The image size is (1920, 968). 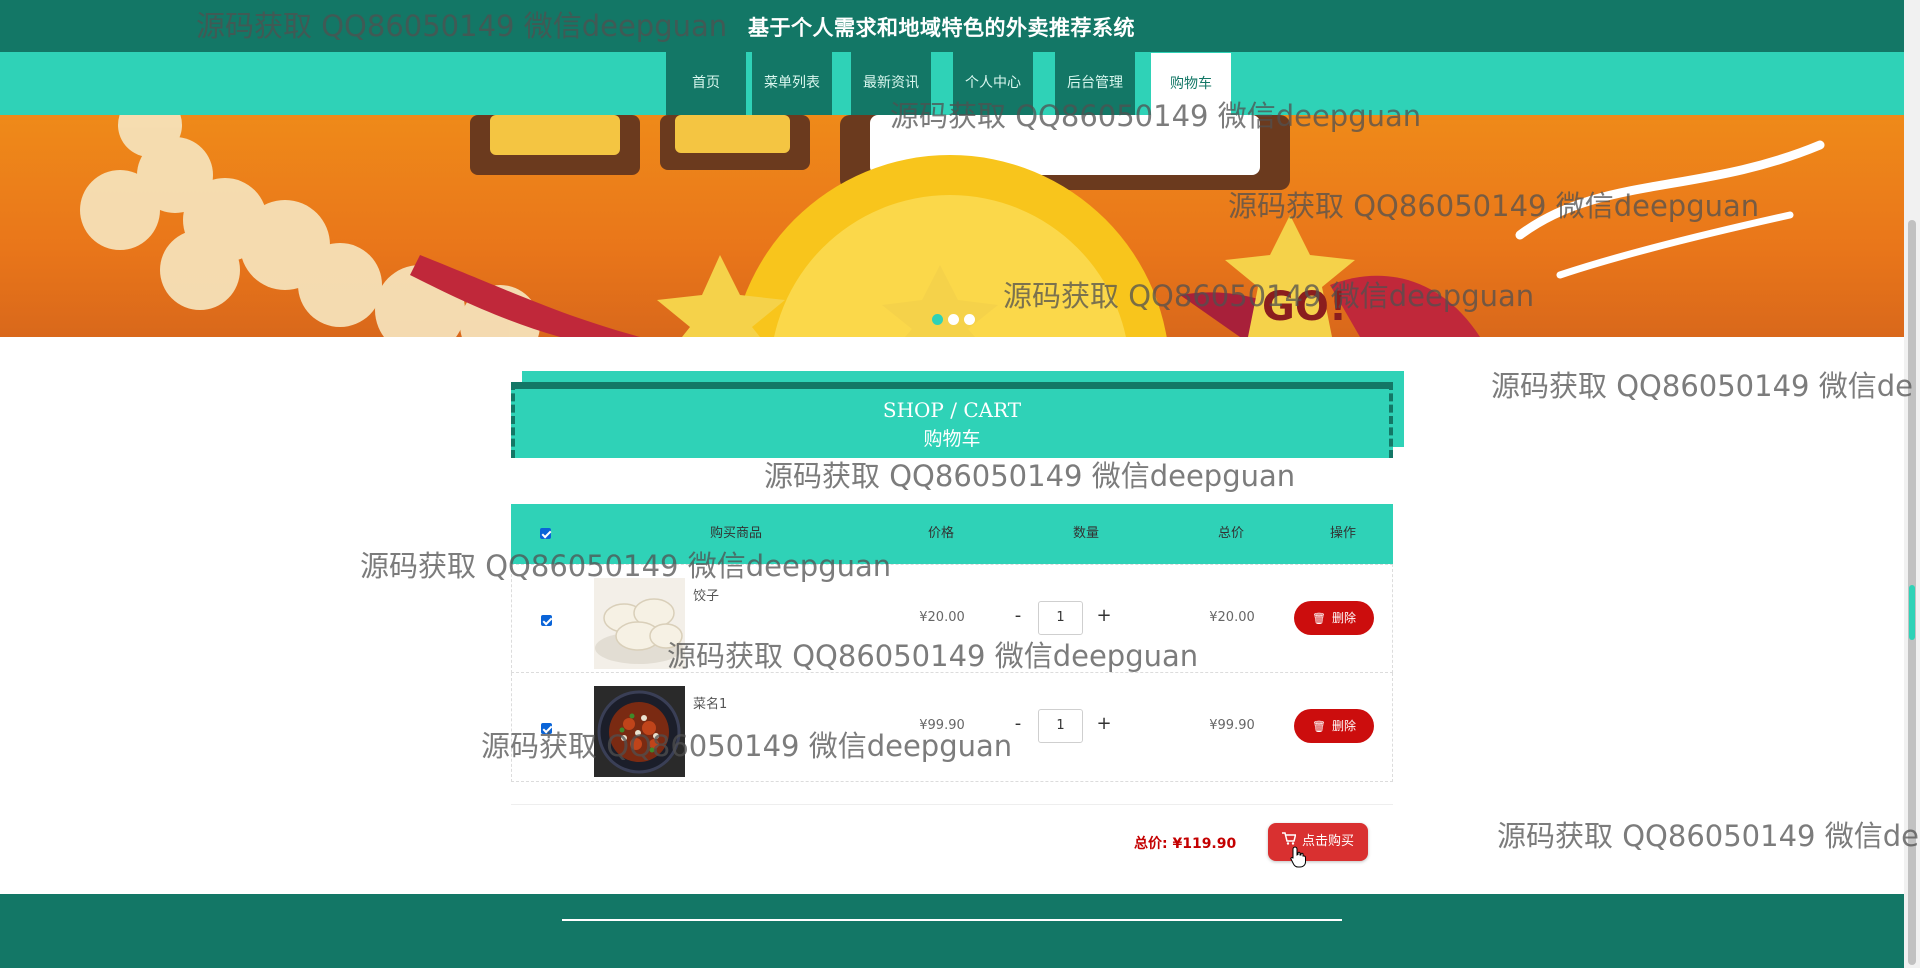 I want to click on stir-fry-dish-image, so click(x=639, y=731).